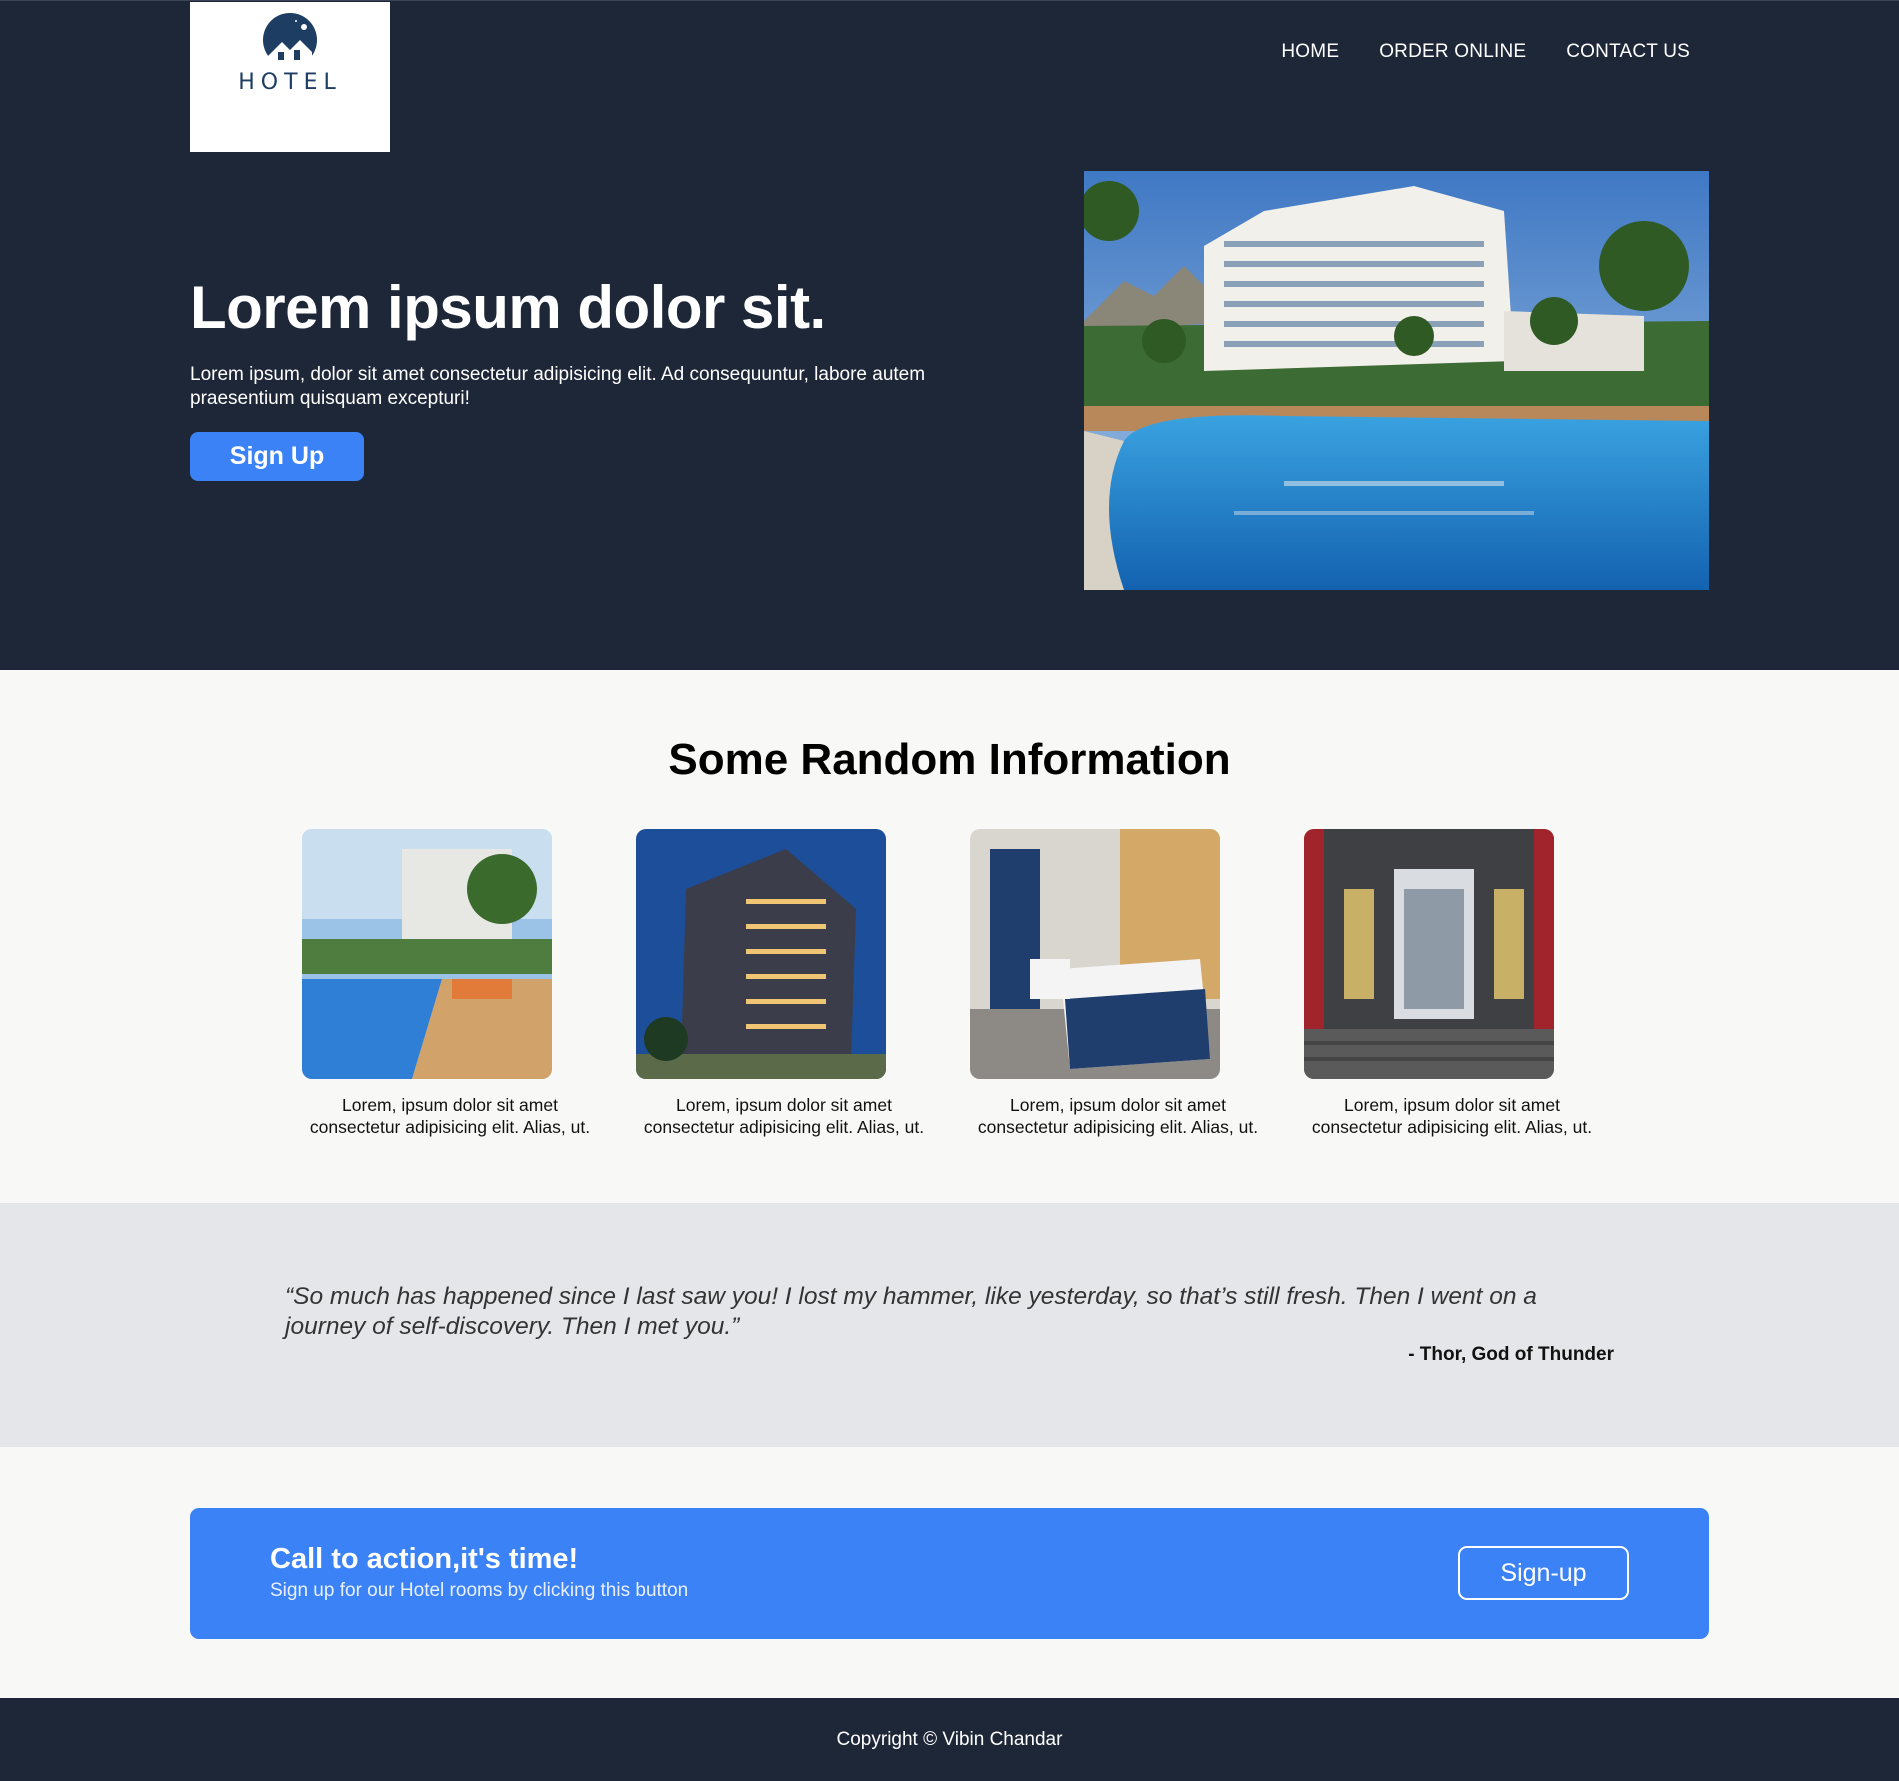 The height and width of the screenshot is (1781, 1899). I want to click on hotel-pool-photo, so click(1396, 380).